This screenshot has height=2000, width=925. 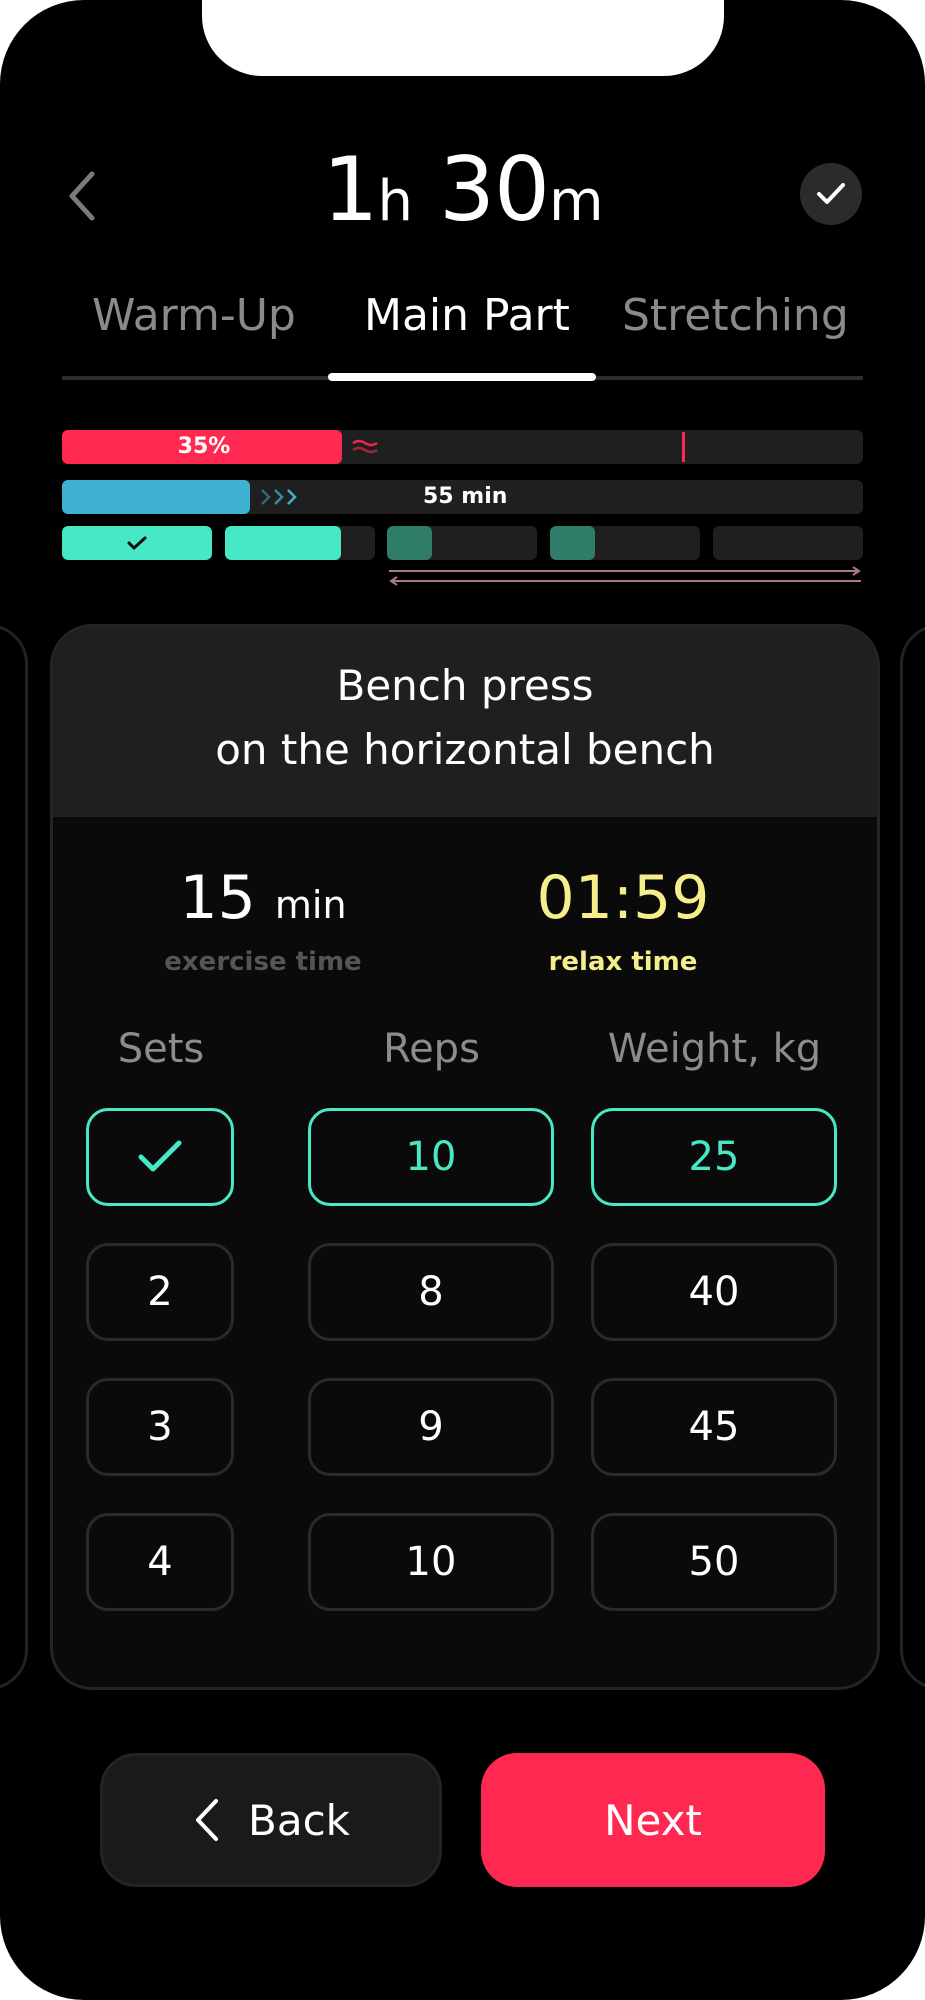 I want to click on exercise-header: Bench press on the horizontal bench, so click(x=465, y=722).